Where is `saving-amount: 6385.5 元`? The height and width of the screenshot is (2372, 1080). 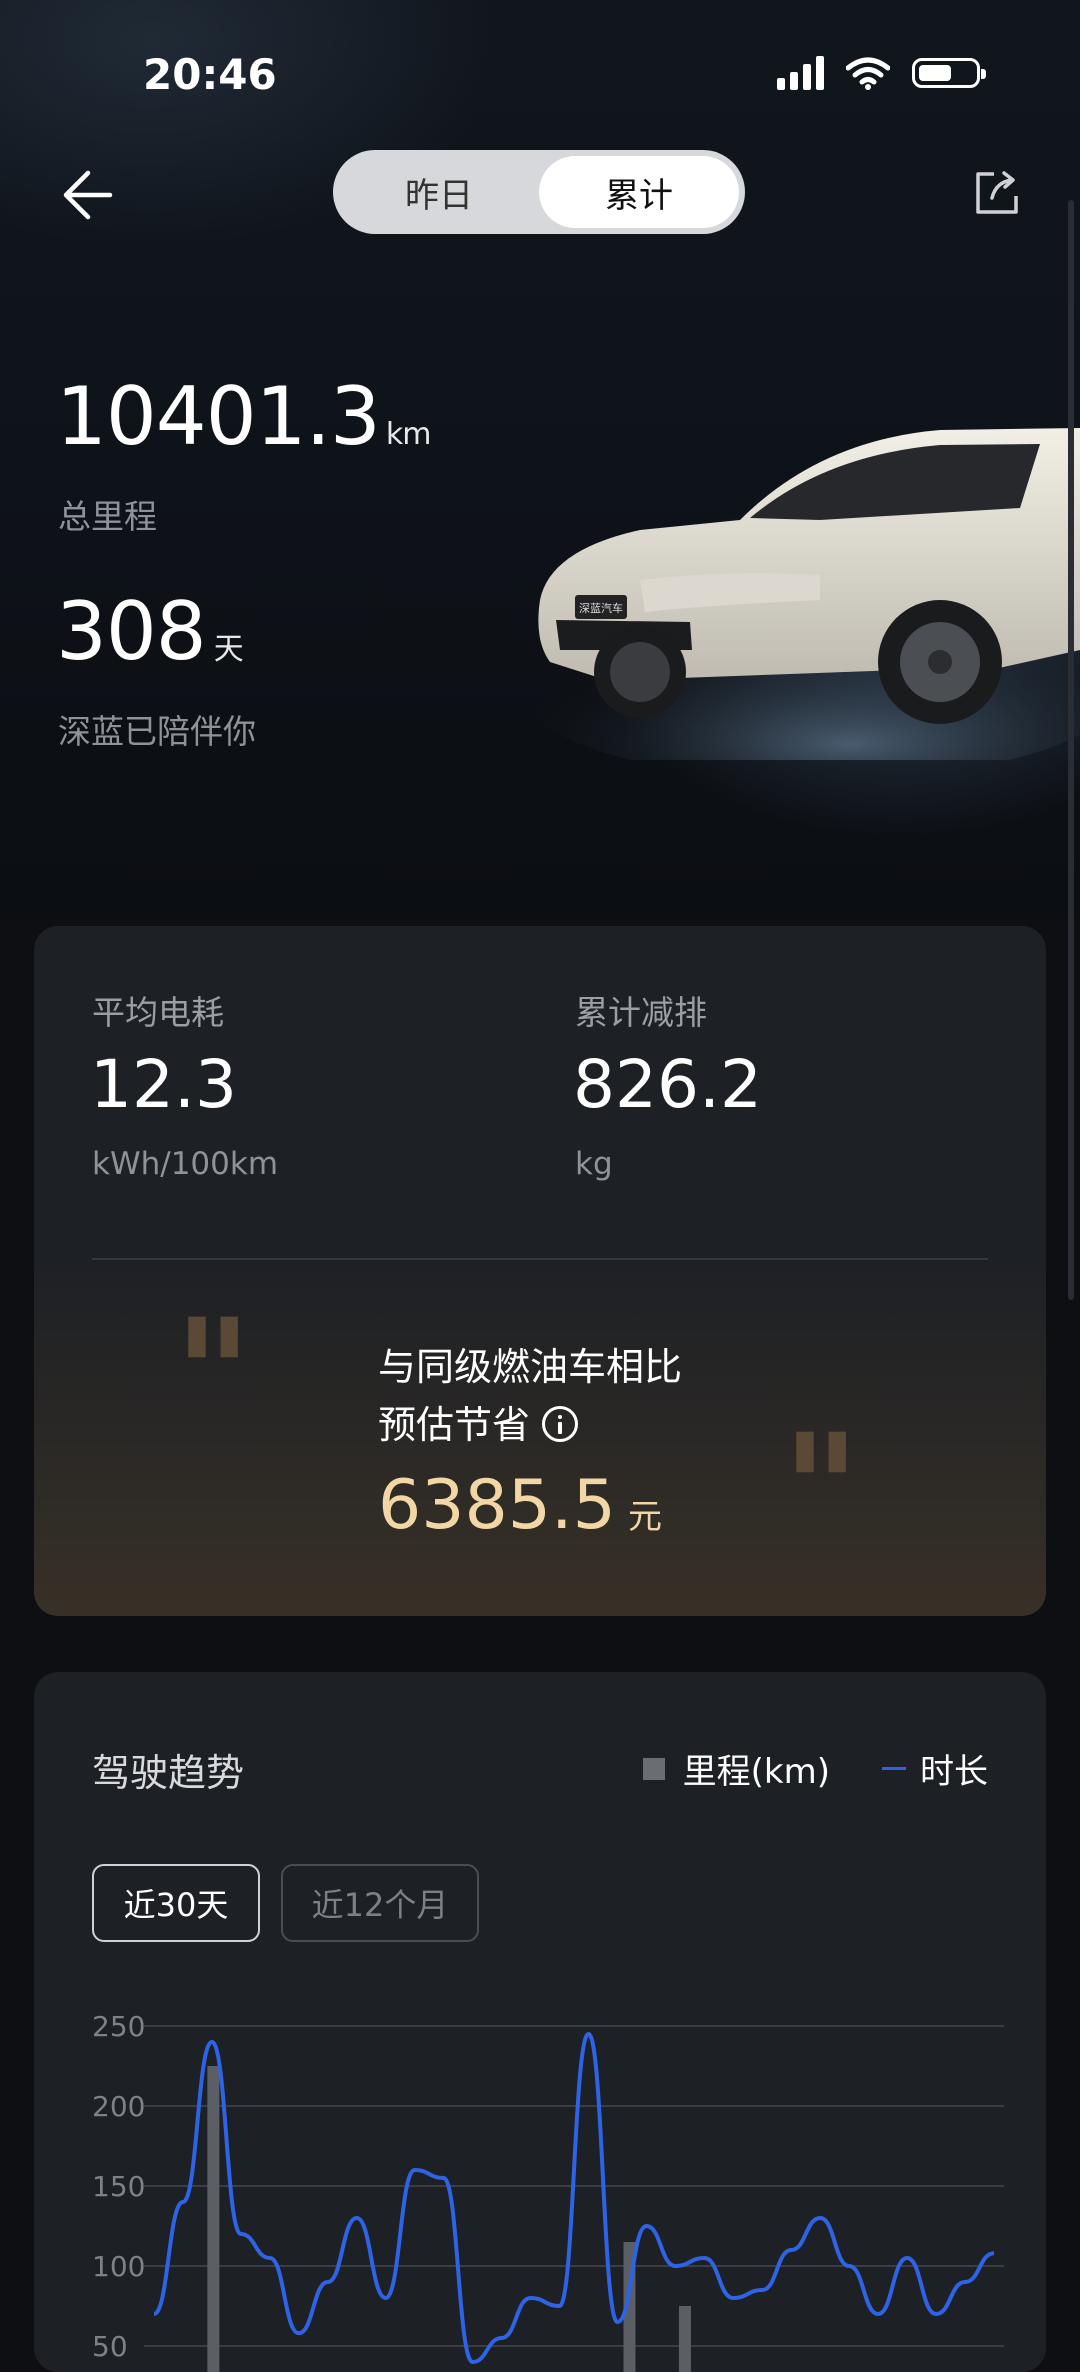 saving-amount: 6385.5 元 is located at coordinates (520, 1505).